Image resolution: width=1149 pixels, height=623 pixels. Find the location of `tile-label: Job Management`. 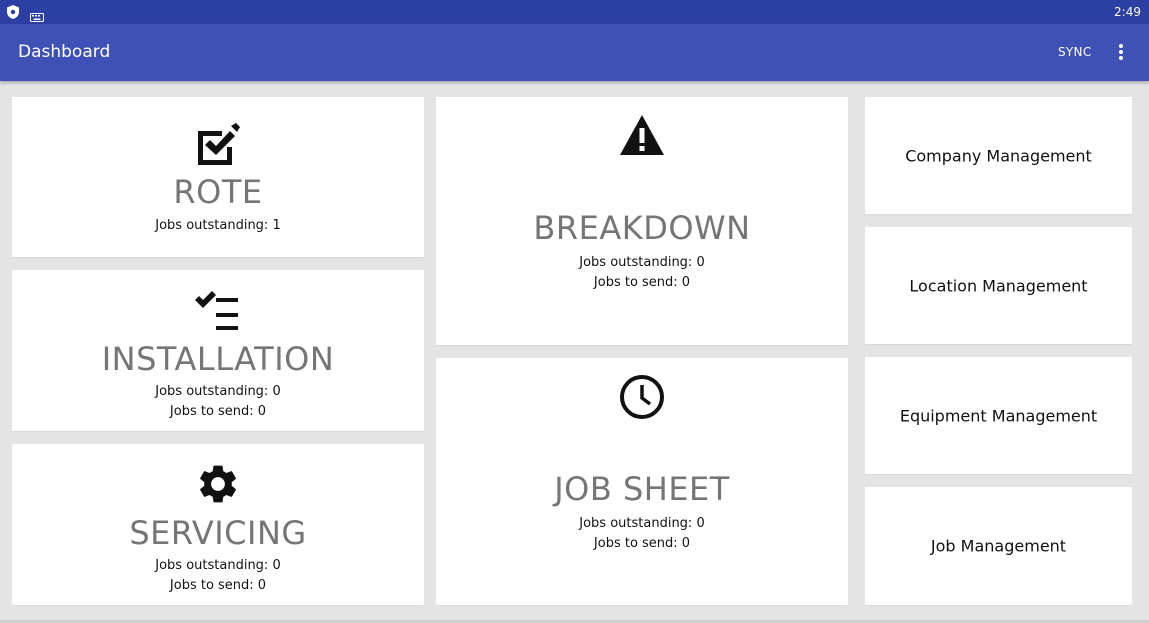

tile-label: Job Management is located at coordinates (998, 546).